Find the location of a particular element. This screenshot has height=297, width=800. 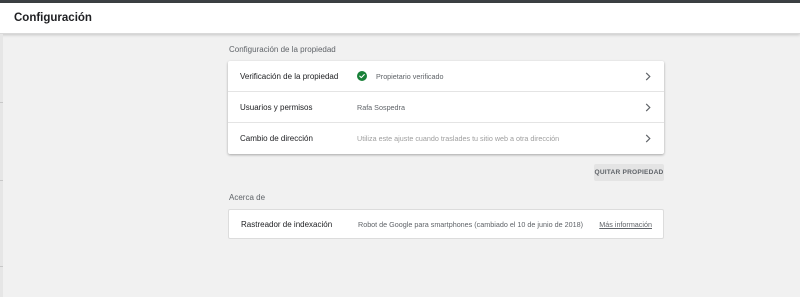

row-label: Usuarios y permisos is located at coordinates (276, 107).